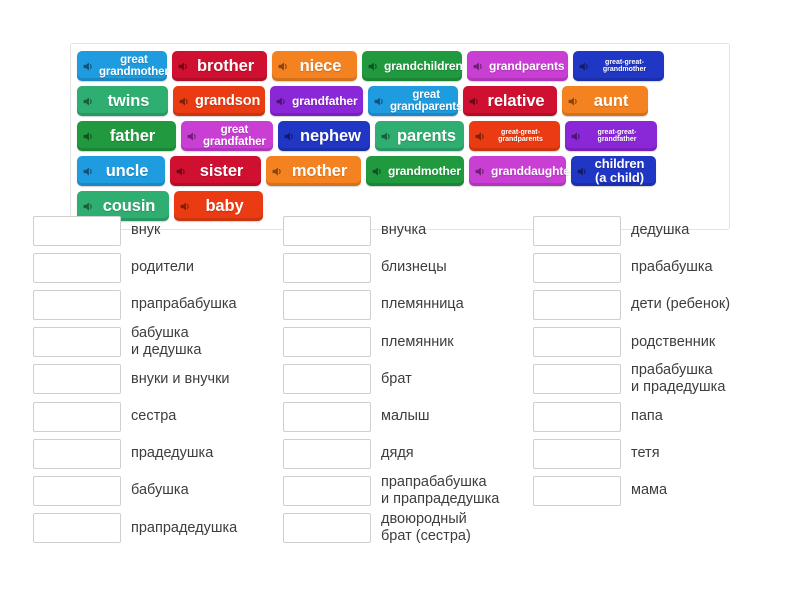 Image resolution: width=800 pixels, height=600 pixels. Describe the element at coordinates (419, 136) in the screenshot. I see `word-tile: parents` at that location.